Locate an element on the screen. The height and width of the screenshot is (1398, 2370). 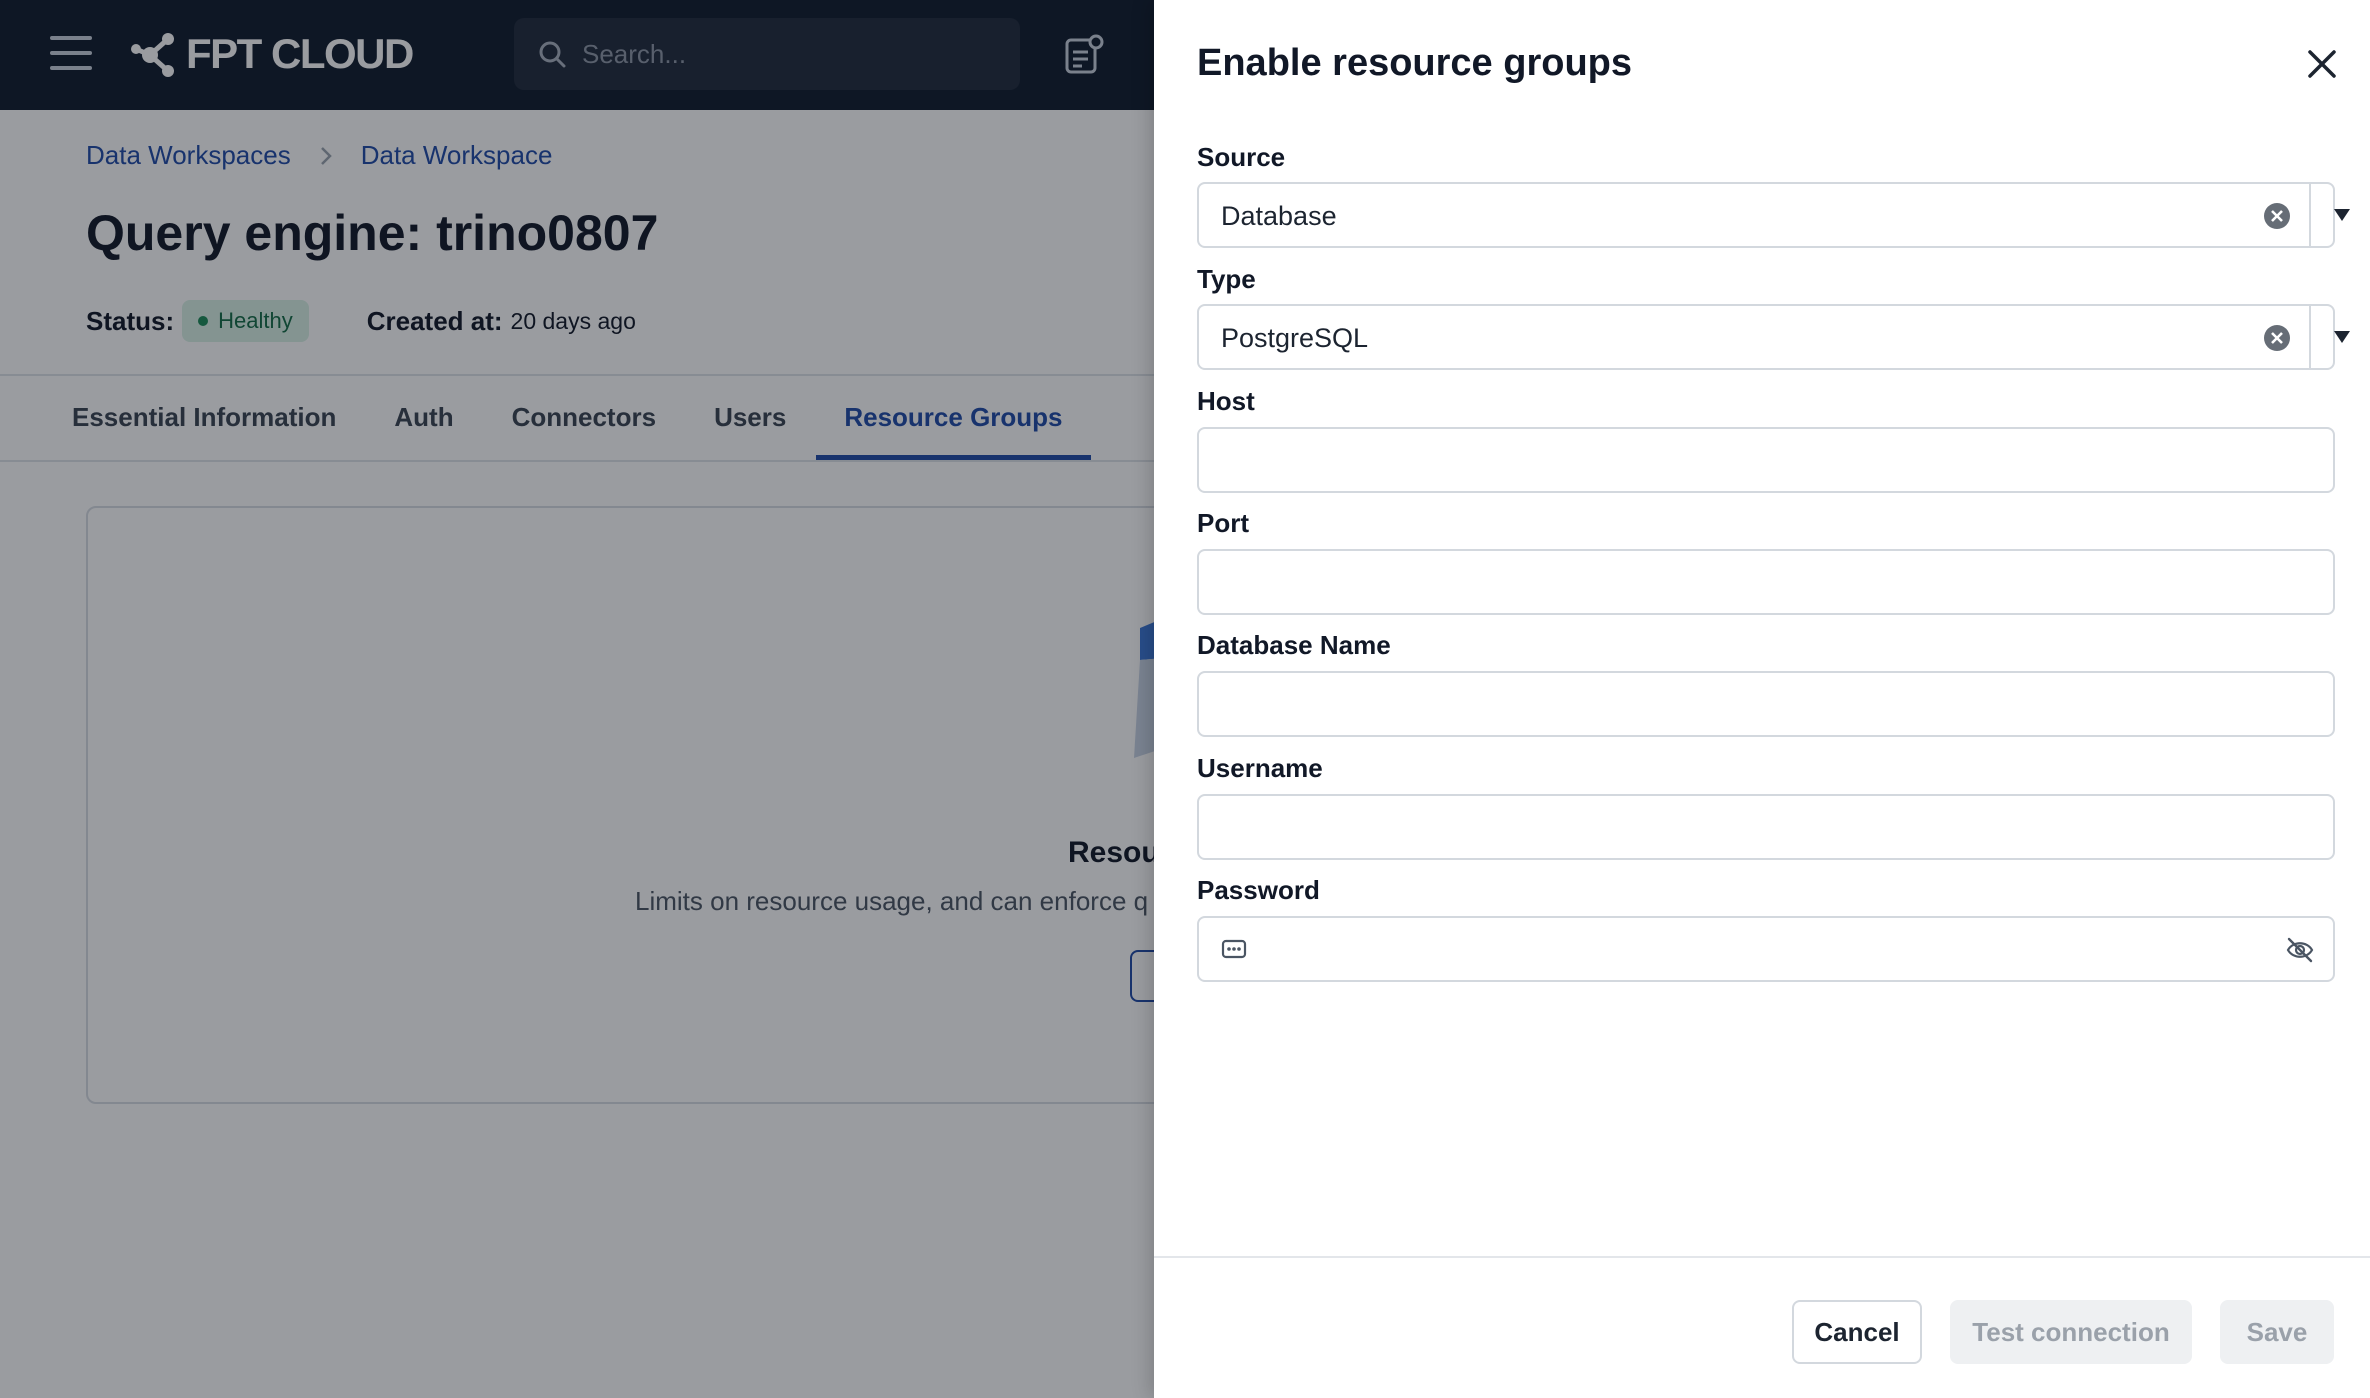
close-icon is located at coordinates (2322, 64).